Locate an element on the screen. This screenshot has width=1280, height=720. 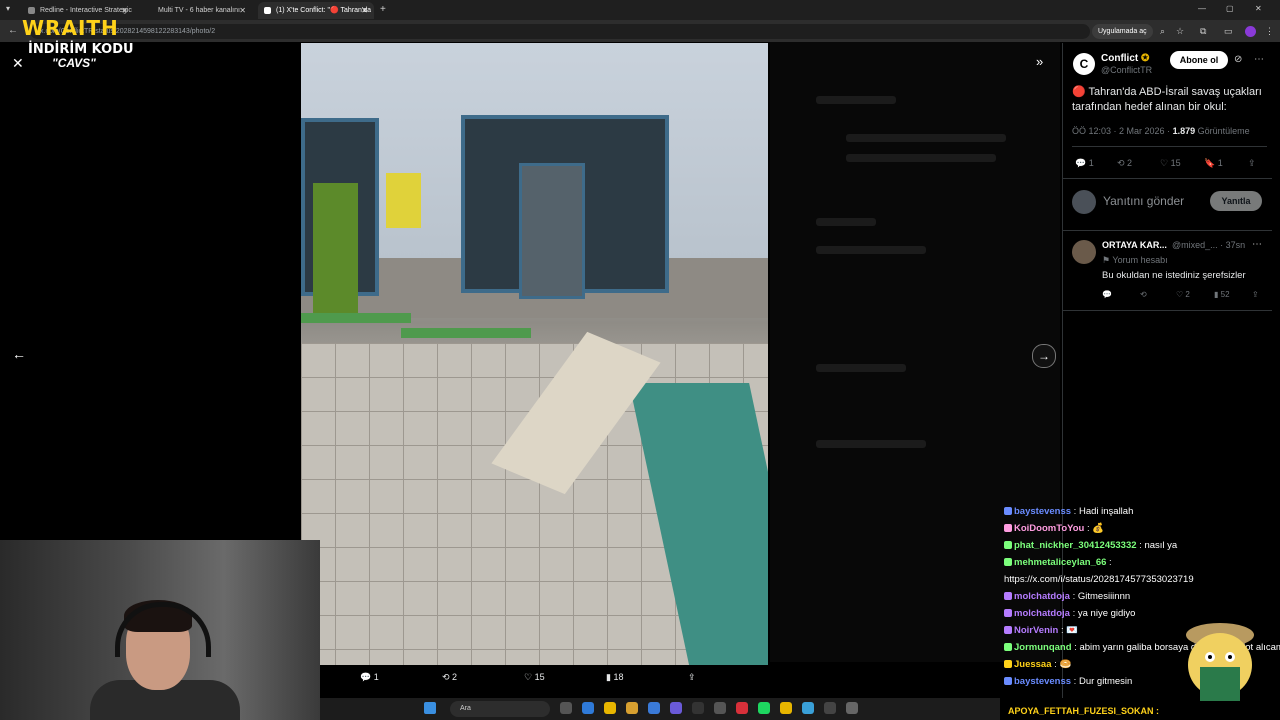
file-explorer-icon is located at coordinates (632, 708).